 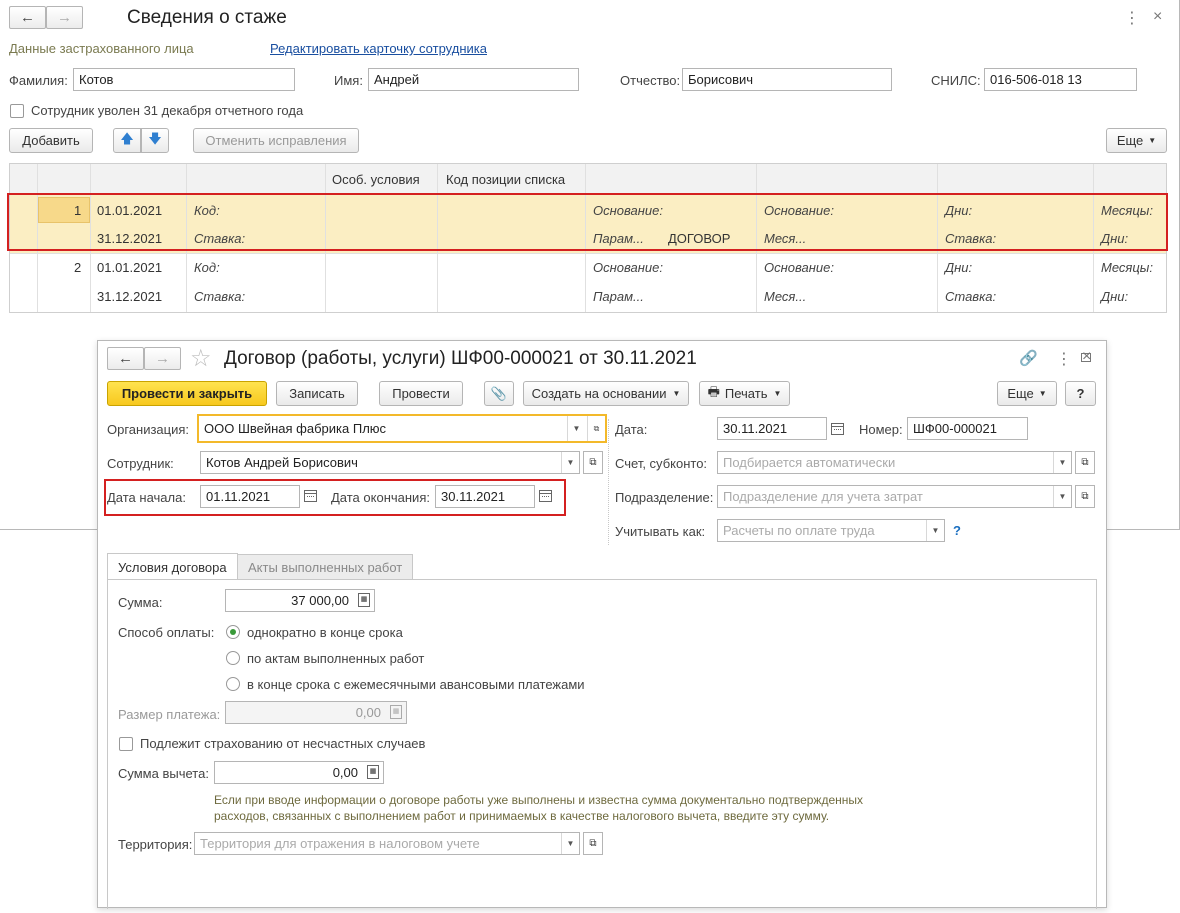 I want to click on employee-label: Сотрудник:, so click(x=140, y=463).